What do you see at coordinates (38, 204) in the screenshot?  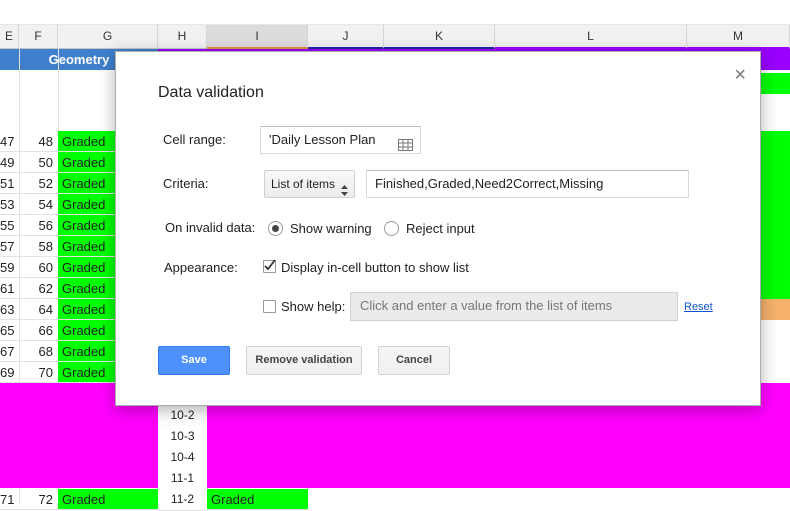 I see `row-number: 54` at bounding box center [38, 204].